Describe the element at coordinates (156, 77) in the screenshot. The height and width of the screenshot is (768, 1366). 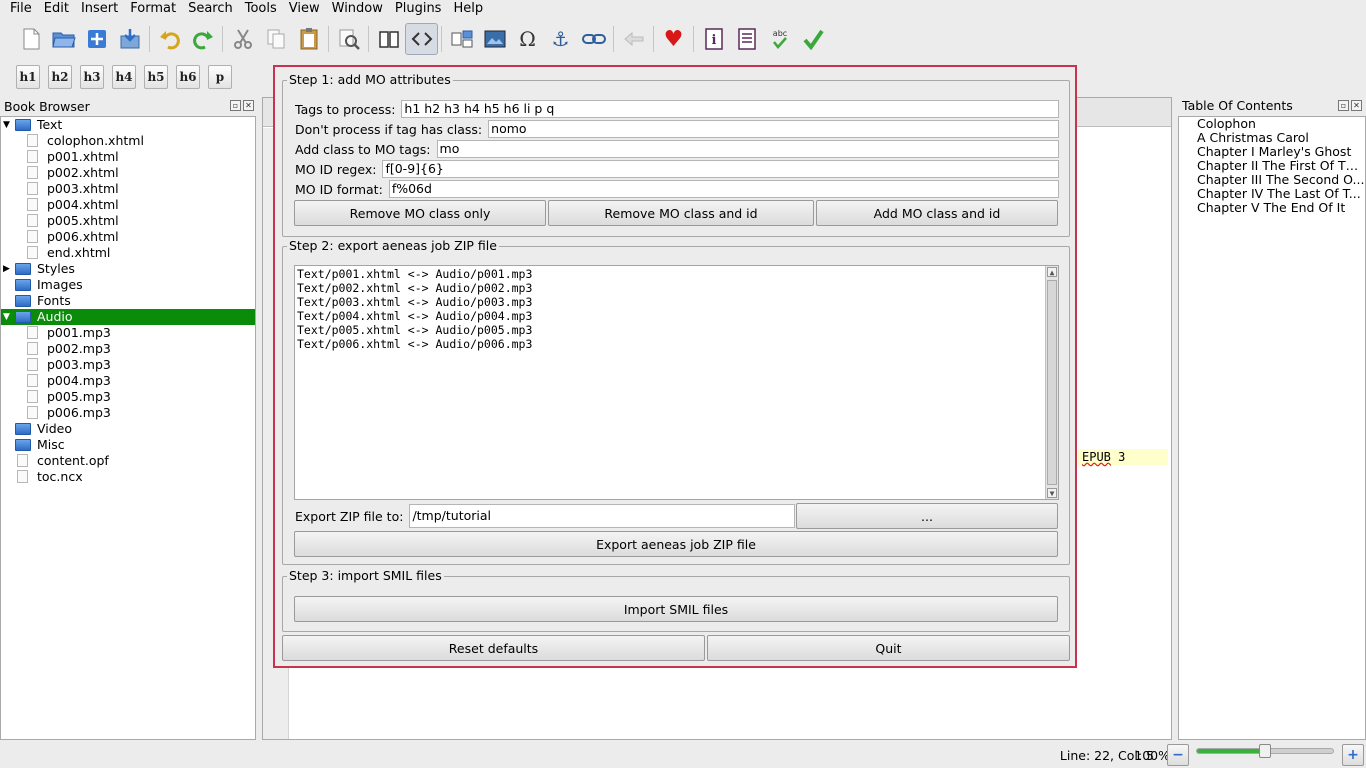
I see `heading-h5-button: h5` at that location.